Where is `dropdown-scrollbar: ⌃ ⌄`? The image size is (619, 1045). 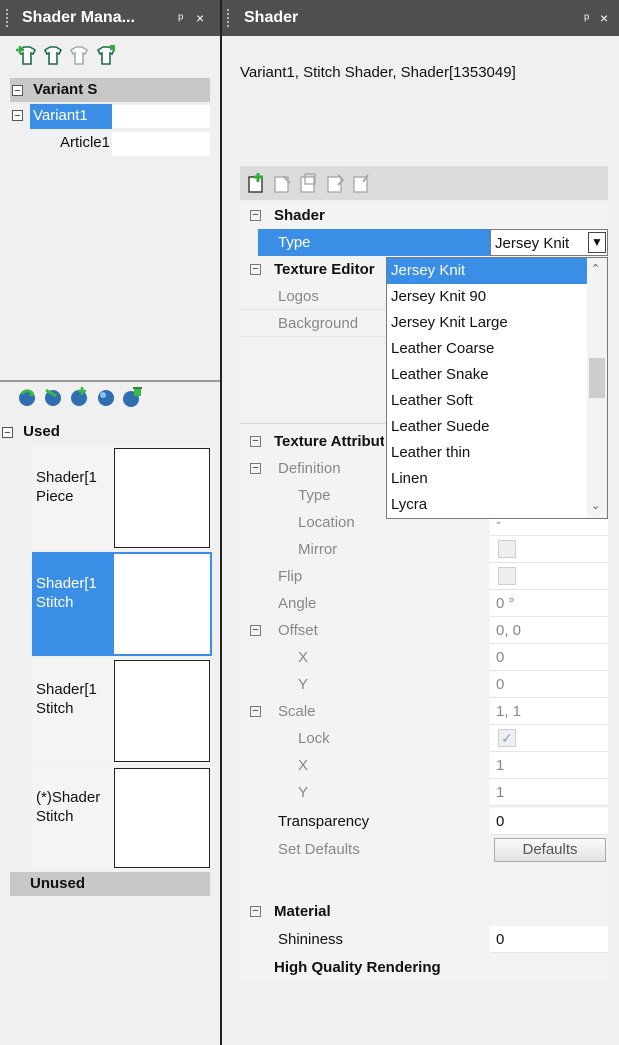
dropdown-scrollbar: ⌃ ⌄ is located at coordinates (597, 388).